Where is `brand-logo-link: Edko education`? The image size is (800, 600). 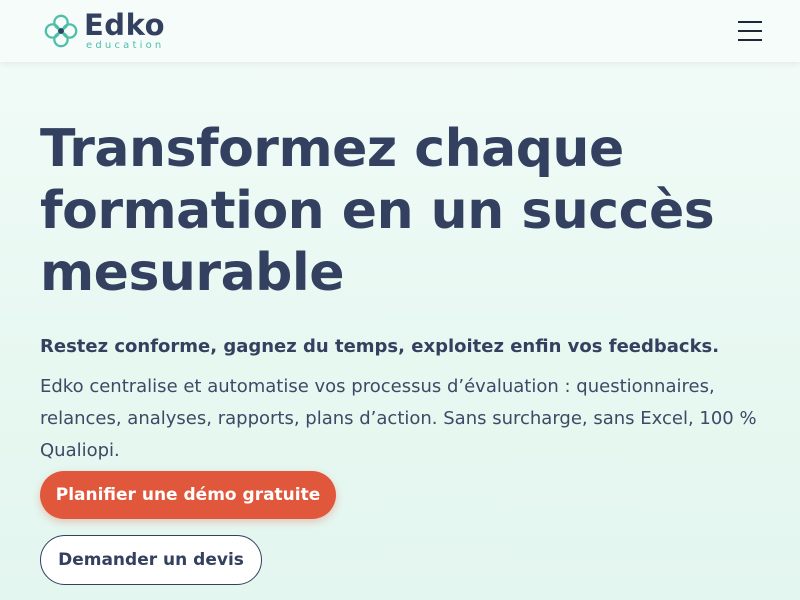
brand-logo-link: Edko education is located at coordinates (103, 31).